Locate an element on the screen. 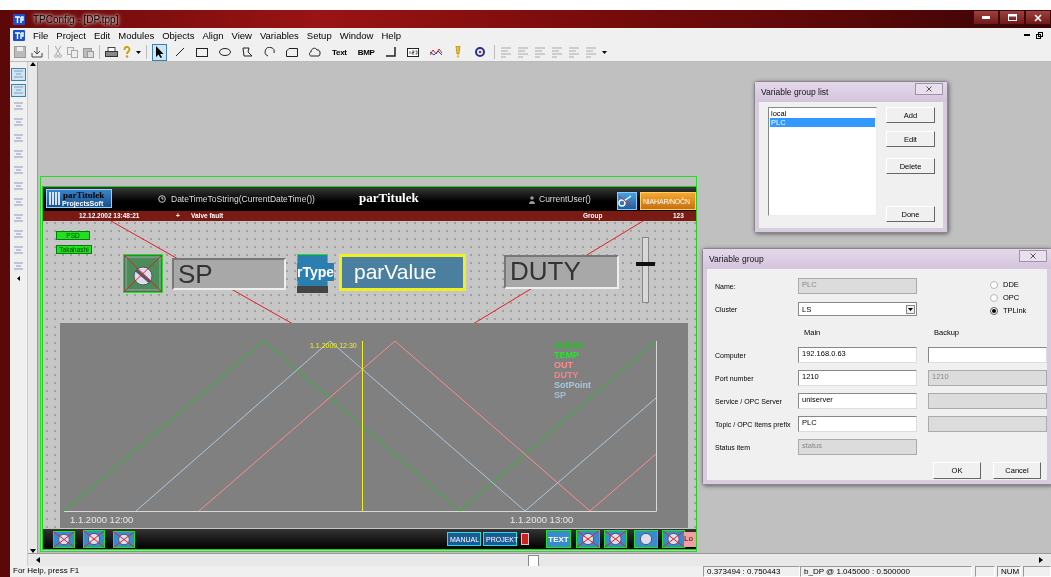  logo-caption: parTitulek is located at coordinates (84, 195).